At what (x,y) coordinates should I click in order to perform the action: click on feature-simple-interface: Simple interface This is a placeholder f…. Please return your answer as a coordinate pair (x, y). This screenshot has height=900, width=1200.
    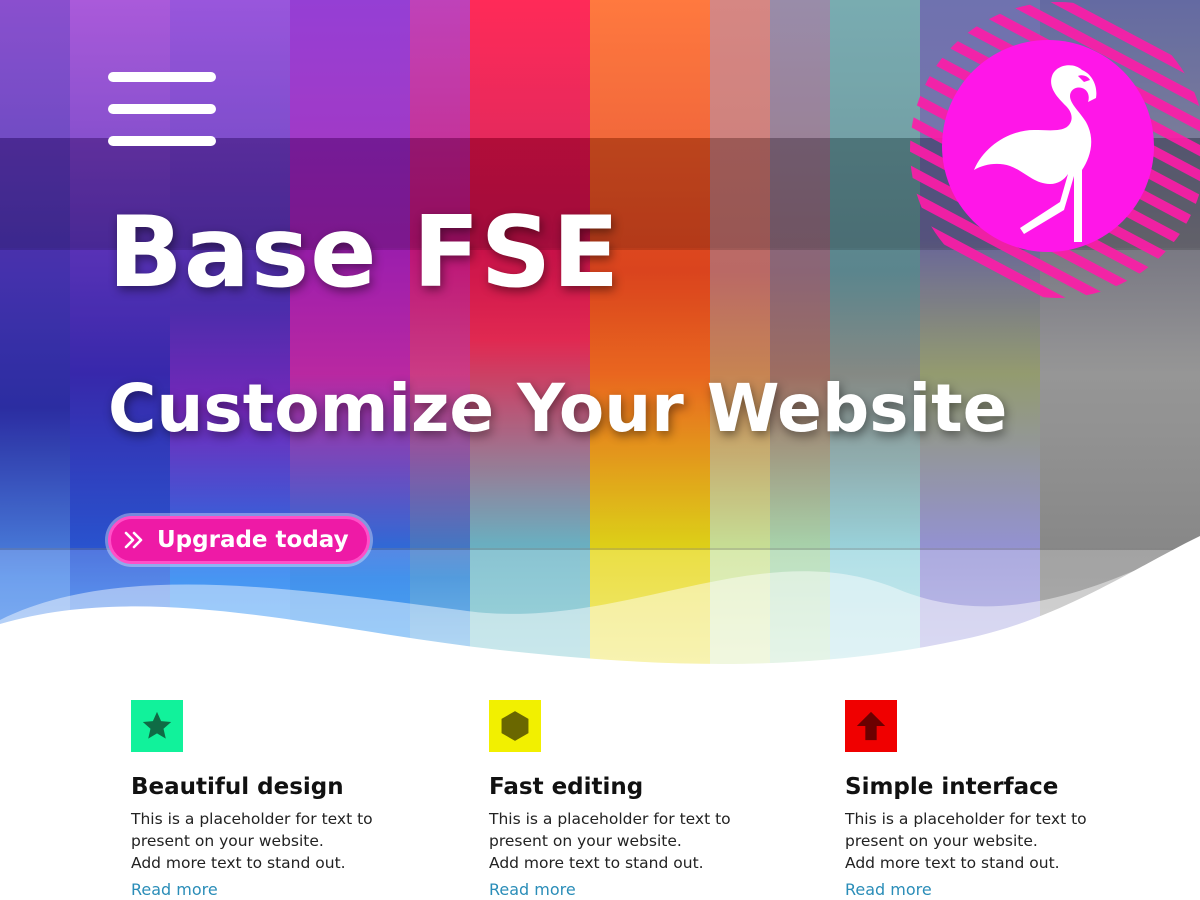
    Looking at the image, I should click on (995, 799).